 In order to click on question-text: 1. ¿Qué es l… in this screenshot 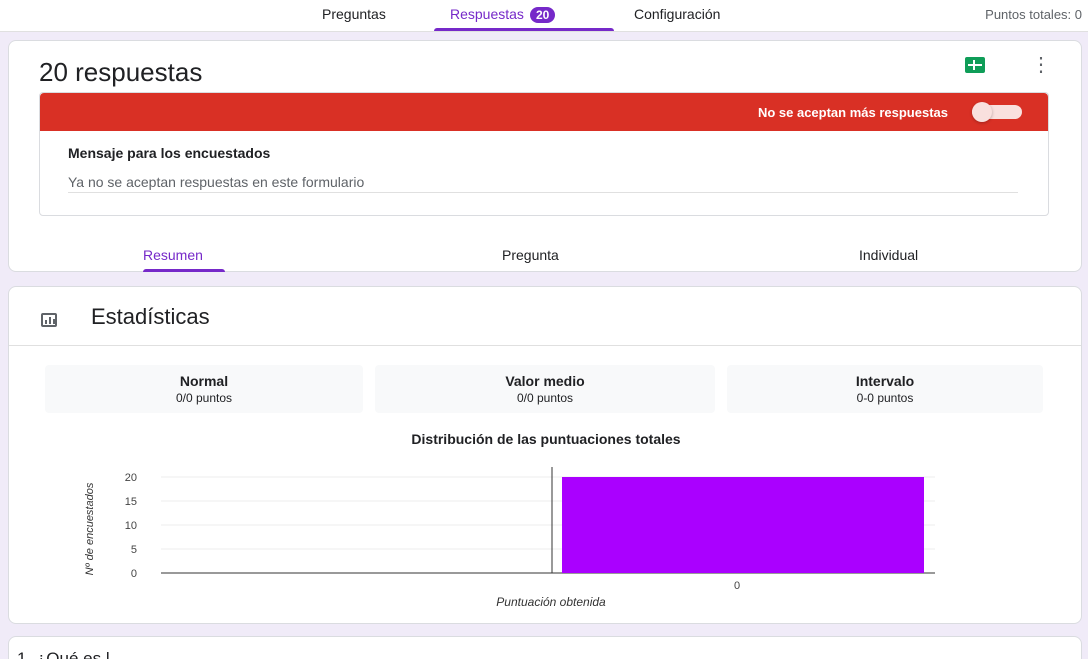, I will do `click(72, 654)`.